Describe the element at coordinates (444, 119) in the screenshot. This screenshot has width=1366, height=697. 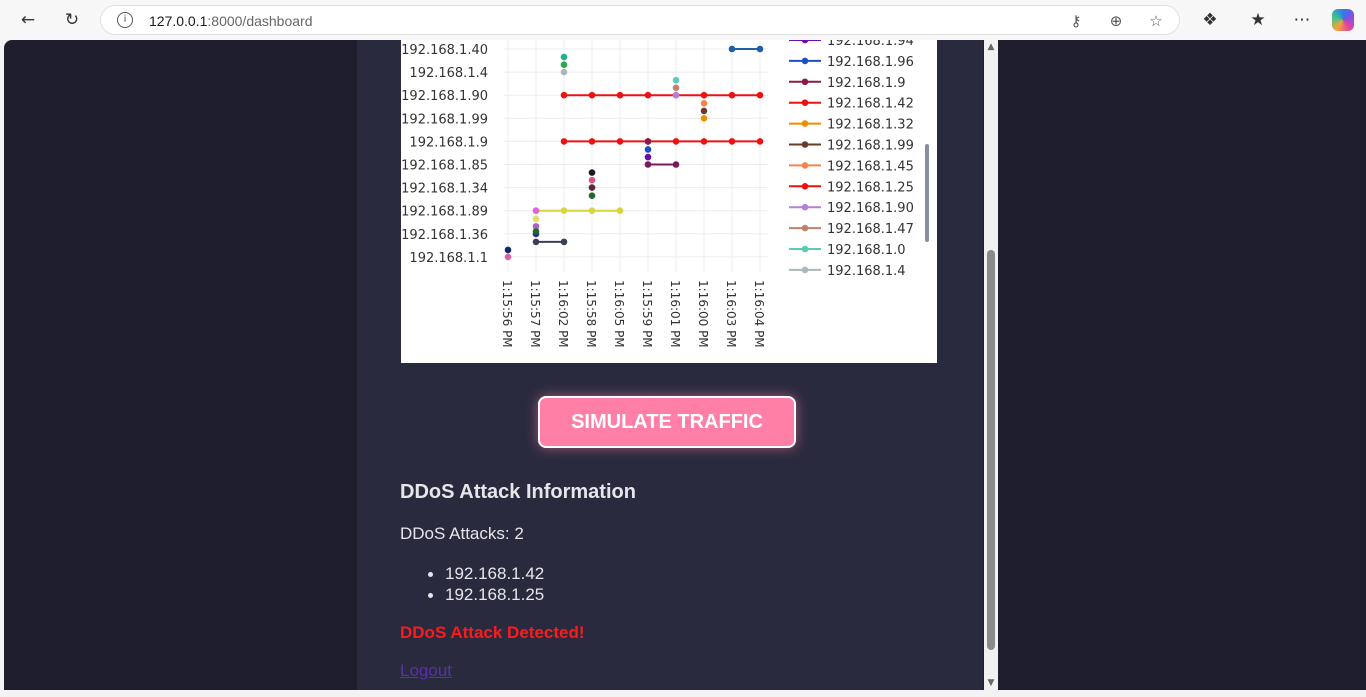
I see `y-tick-label: 192.168.1.99` at that location.